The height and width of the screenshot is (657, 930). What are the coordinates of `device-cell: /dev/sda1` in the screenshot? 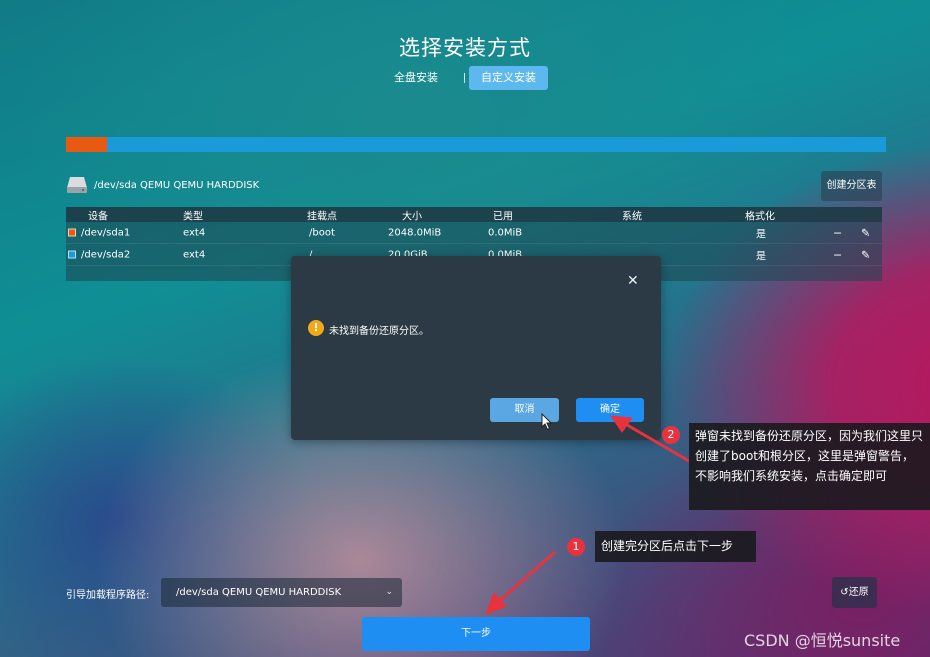 It's located at (99, 232).